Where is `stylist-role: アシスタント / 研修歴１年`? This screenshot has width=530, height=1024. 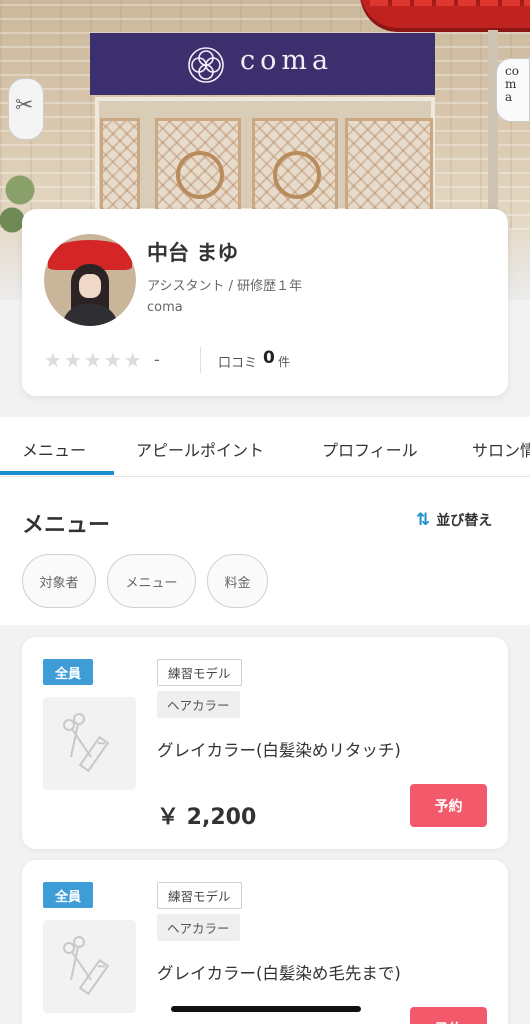
stylist-role: アシスタント / 研修歴１年 is located at coordinates (225, 286).